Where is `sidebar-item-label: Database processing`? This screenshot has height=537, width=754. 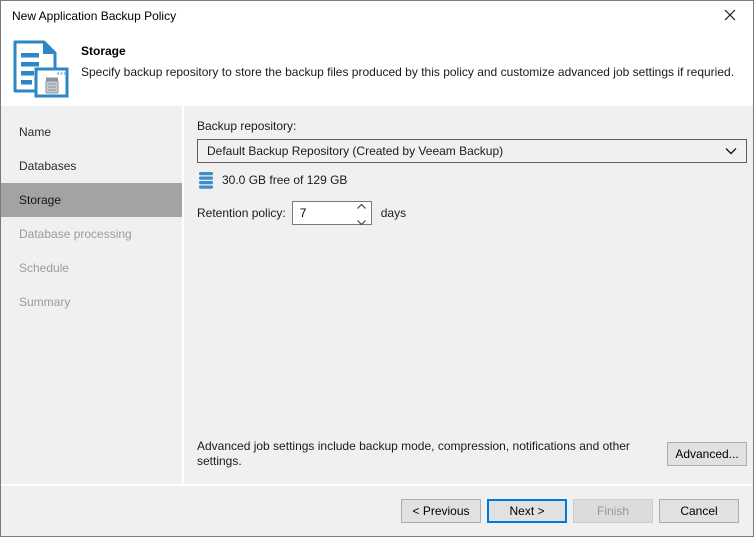
sidebar-item-label: Database processing is located at coordinates (75, 234).